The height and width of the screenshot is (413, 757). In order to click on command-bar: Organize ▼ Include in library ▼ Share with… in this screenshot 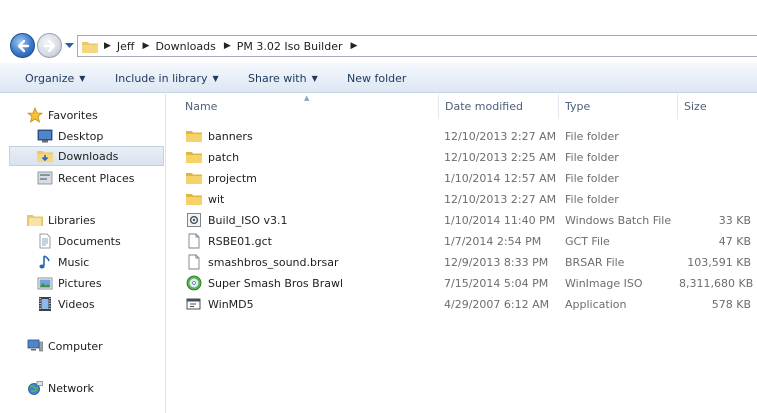, I will do `click(378, 78)`.